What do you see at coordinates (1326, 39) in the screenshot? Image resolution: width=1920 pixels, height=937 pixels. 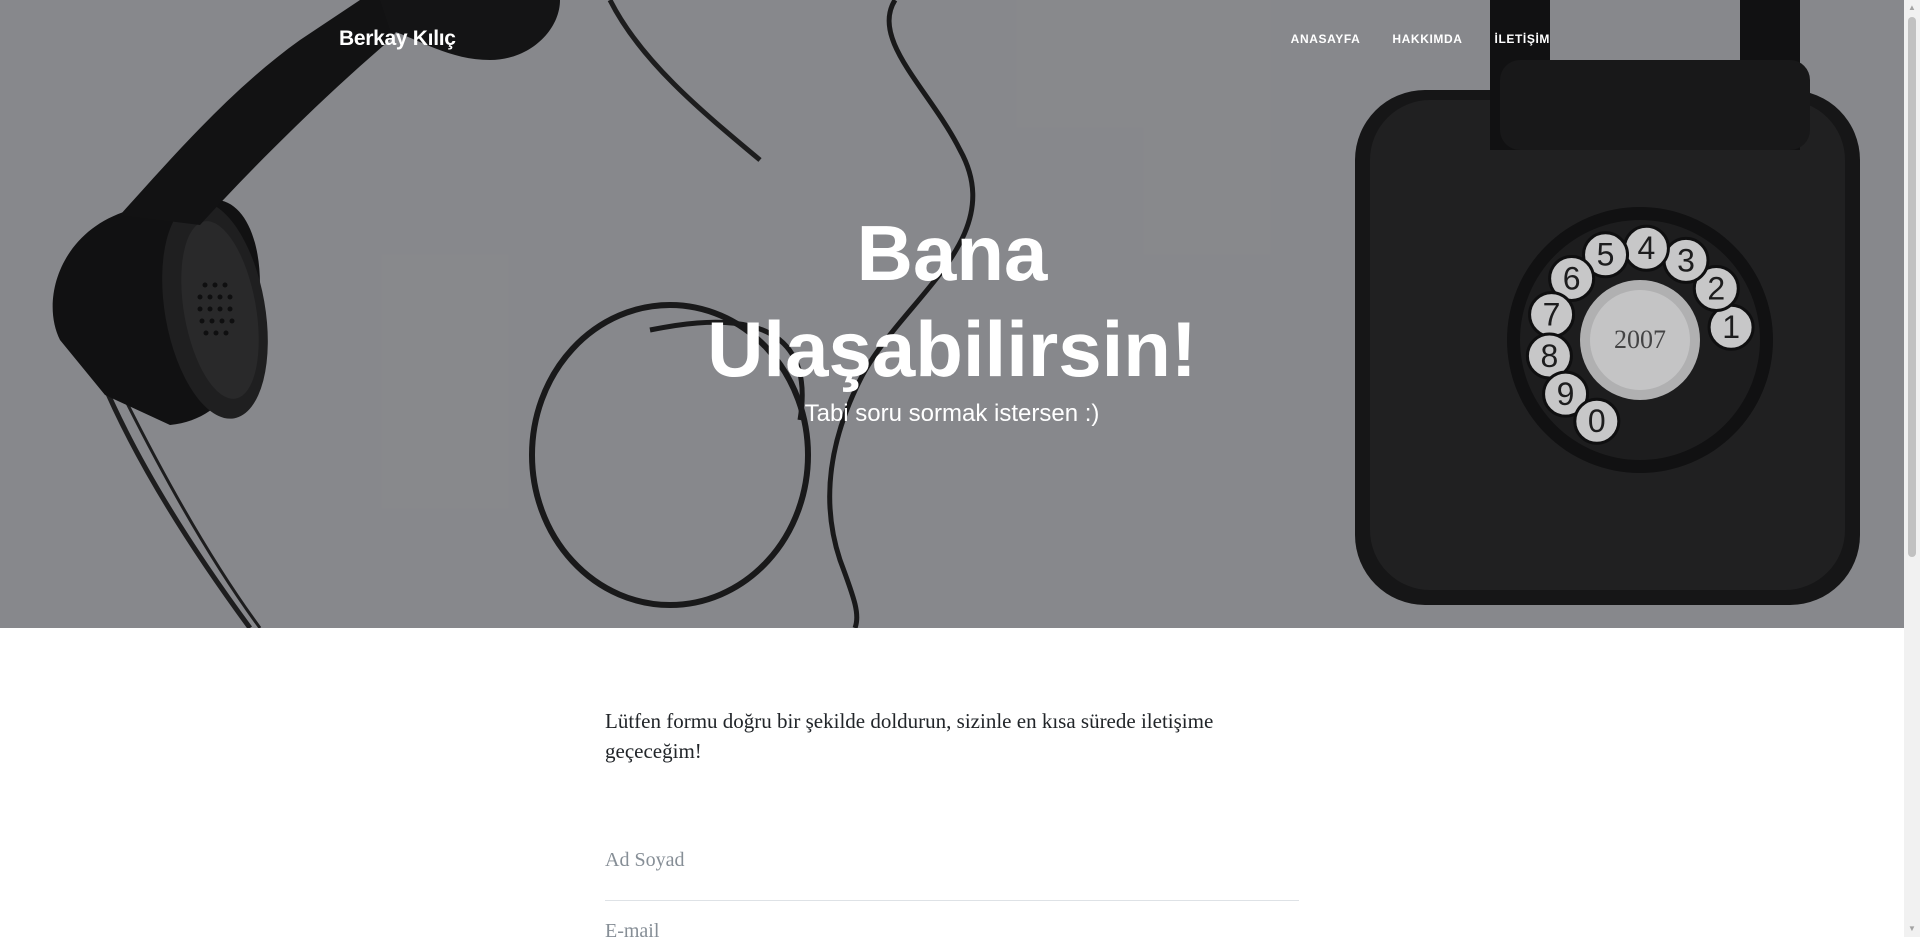 I see `nav-link-anasayfa: ANASAYFA` at bounding box center [1326, 39].